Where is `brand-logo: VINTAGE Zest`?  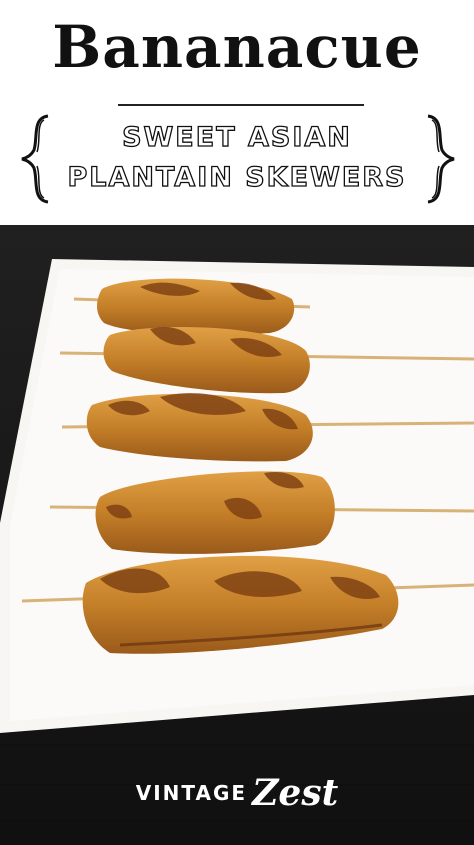
brand-logo: VINTAGE Zest is located at coordinates (237, 793).